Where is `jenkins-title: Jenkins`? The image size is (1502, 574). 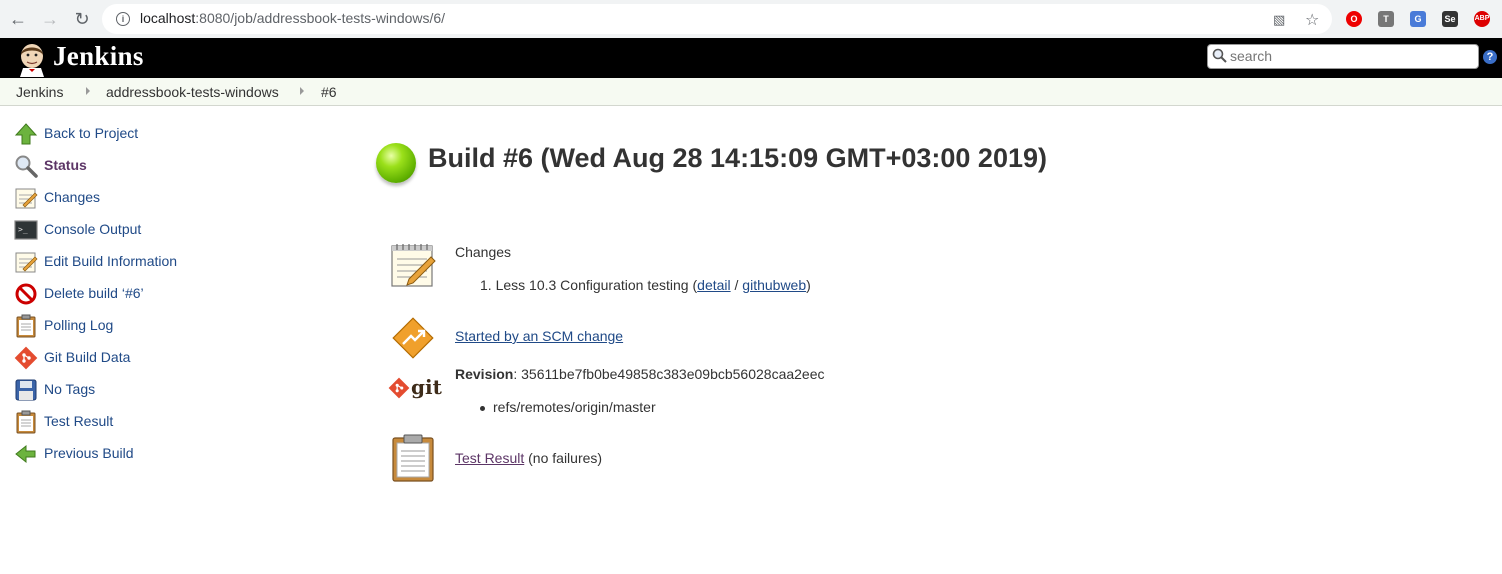
jenkins-title: Jenkins is located at coordinates (98, 56).